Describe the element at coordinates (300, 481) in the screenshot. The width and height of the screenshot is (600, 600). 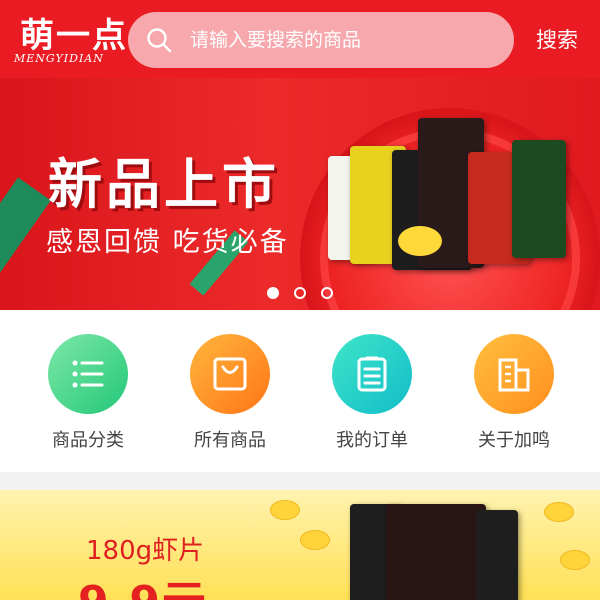
I see `section-divider` at that location.